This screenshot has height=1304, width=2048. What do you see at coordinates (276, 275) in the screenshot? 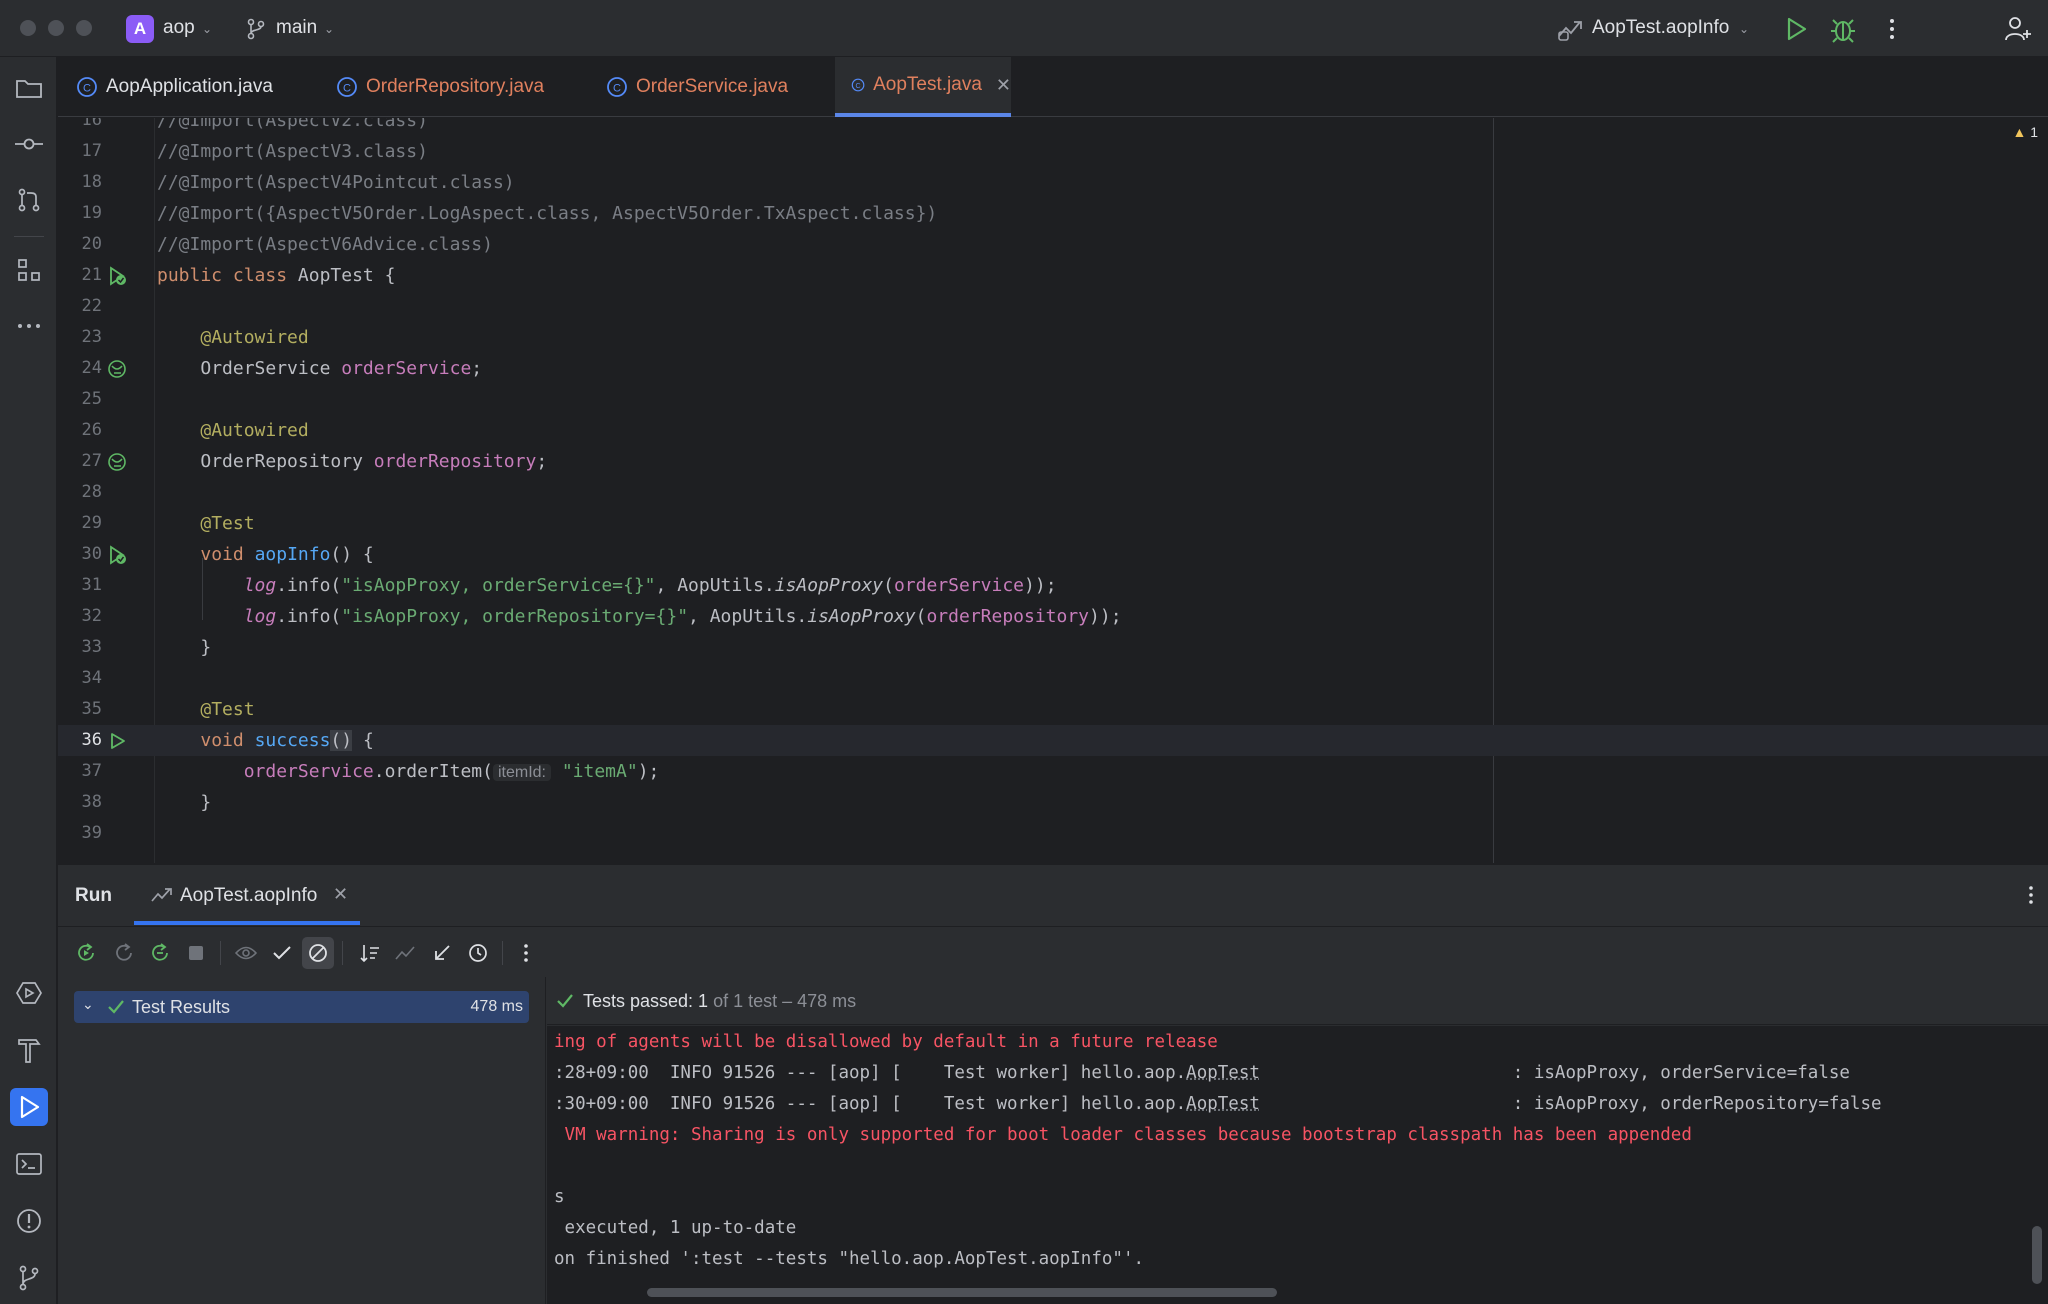
I see `code-content: public class AopTest {` at bounding box center [276, 275].